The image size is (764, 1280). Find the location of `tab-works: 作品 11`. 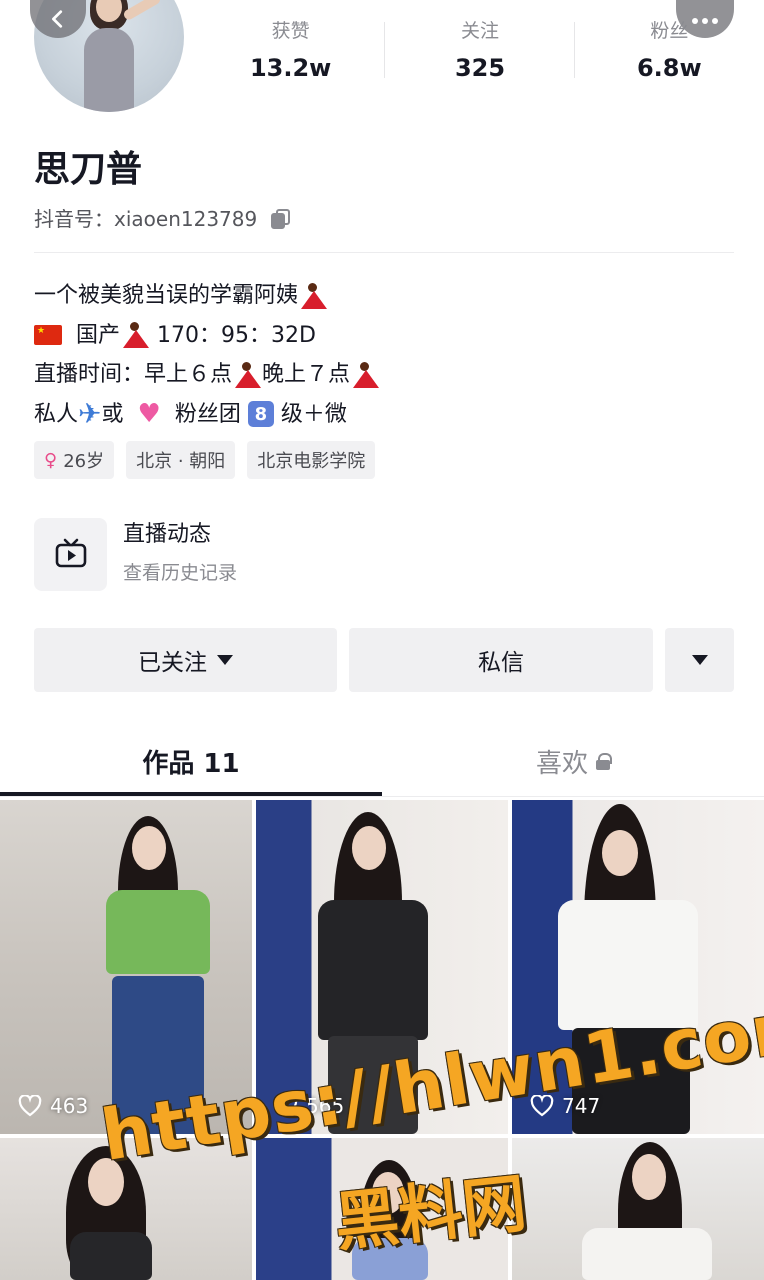

tab-works: 作品 11 is located at coordinates (191, 761).